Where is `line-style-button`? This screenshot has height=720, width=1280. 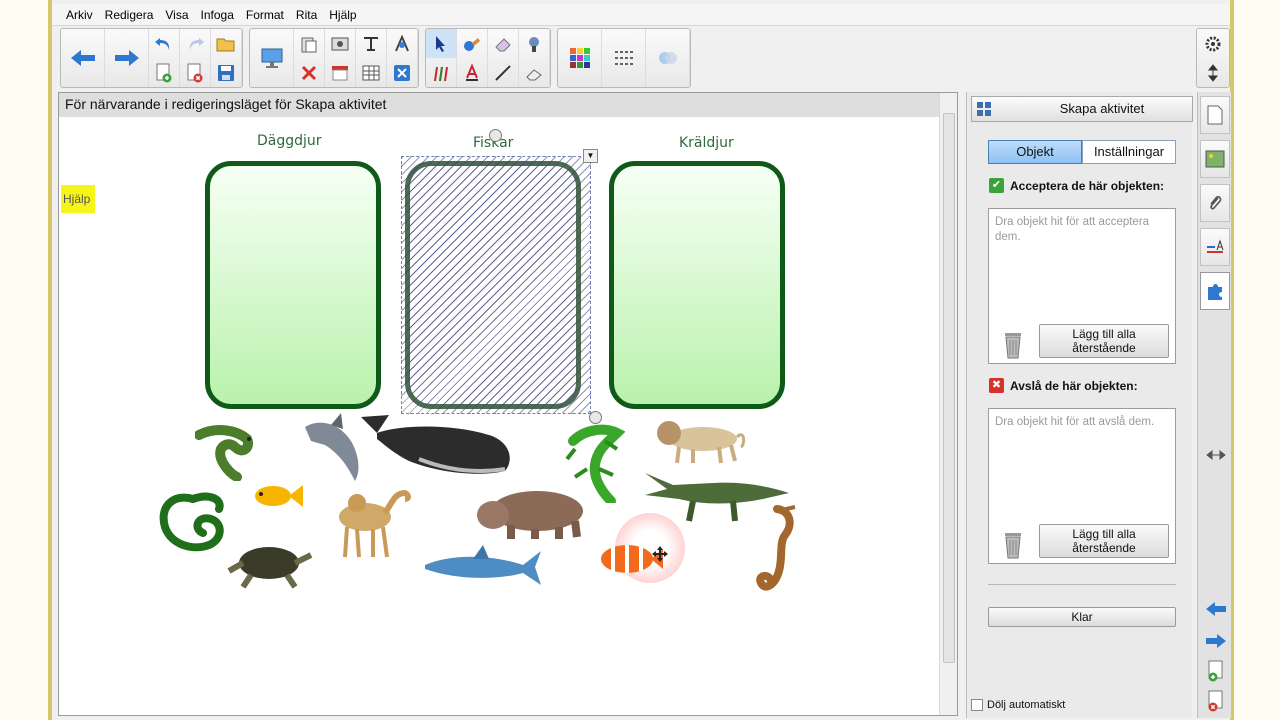 line-style-button is located at coordinates (624, 58).